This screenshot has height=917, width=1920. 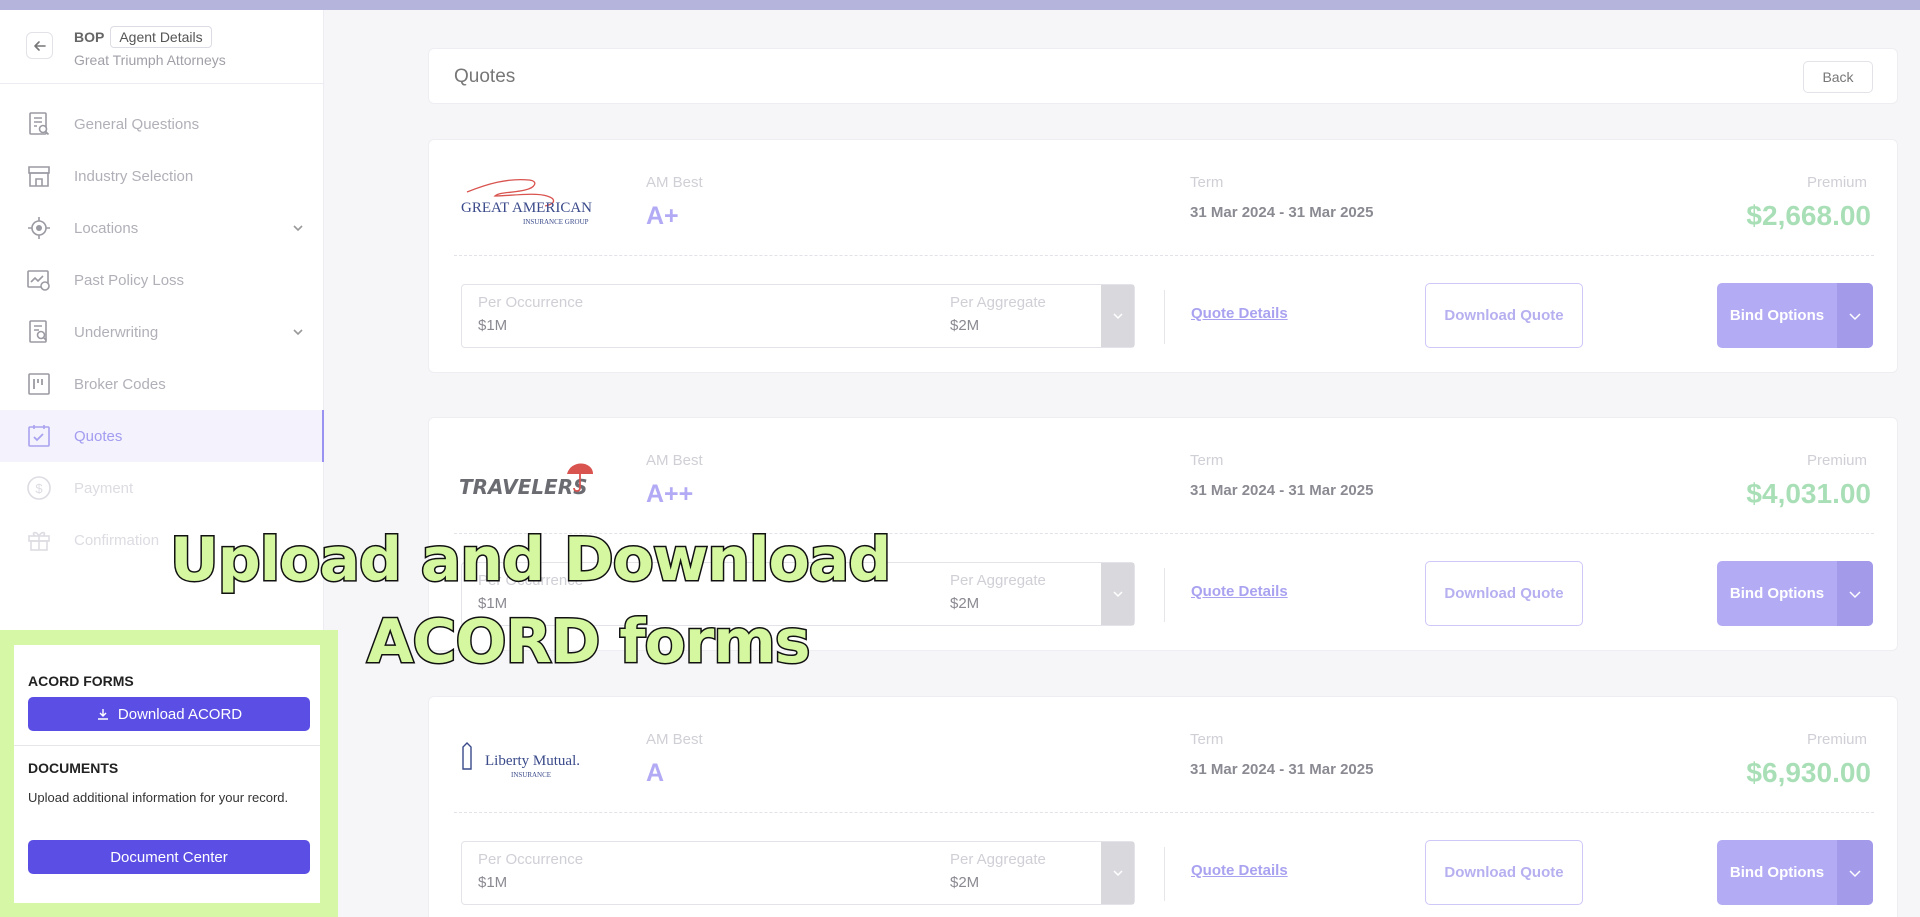 I want to click on great-american-logo: GREAT AMERICAN INSURANCE GROUP, so click(x=529, y=201).